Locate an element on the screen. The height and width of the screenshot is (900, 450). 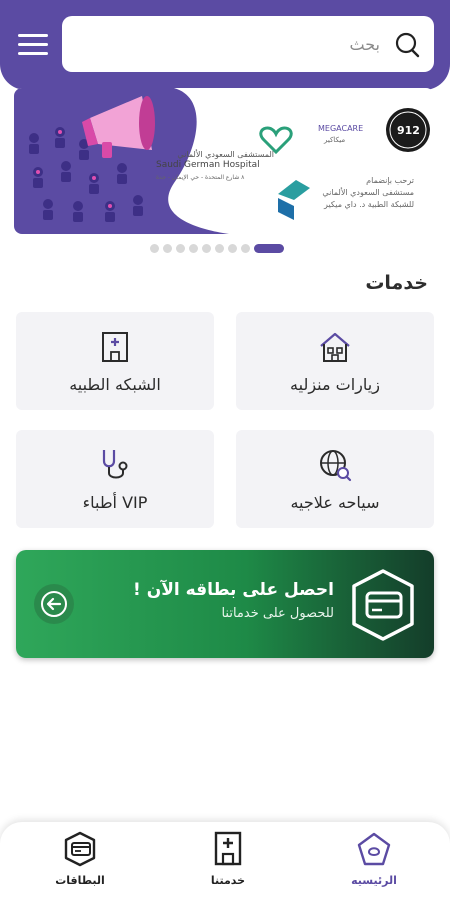
nav-services: خدمتنا is located at coordinates (228, 862).